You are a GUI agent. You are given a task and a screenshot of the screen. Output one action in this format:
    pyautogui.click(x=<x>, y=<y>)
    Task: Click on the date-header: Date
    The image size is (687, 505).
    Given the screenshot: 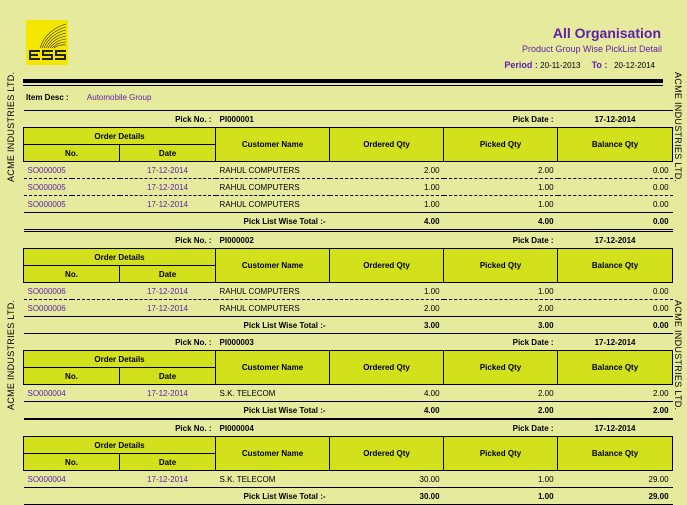 What is the action you would take?
    pyautogui.click(x=167, y=274)
    